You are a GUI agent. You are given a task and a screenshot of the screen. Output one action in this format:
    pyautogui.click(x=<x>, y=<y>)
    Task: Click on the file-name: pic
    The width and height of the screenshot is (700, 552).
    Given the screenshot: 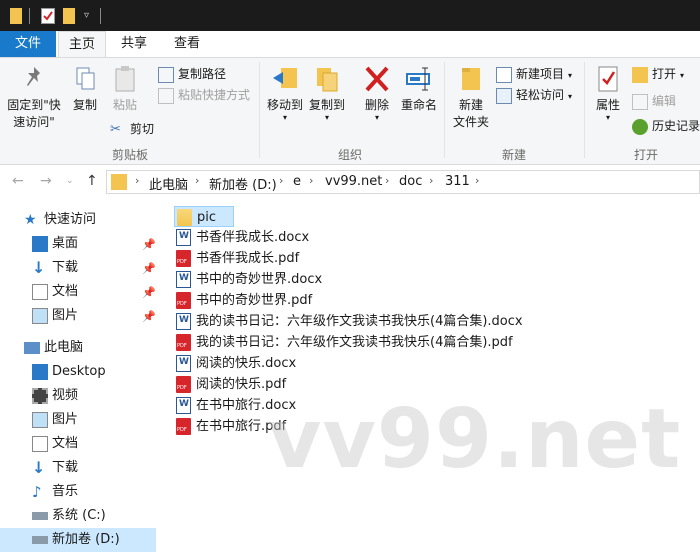 What is the action you would take?
    pyautogui.click(x=207, y=217)
    